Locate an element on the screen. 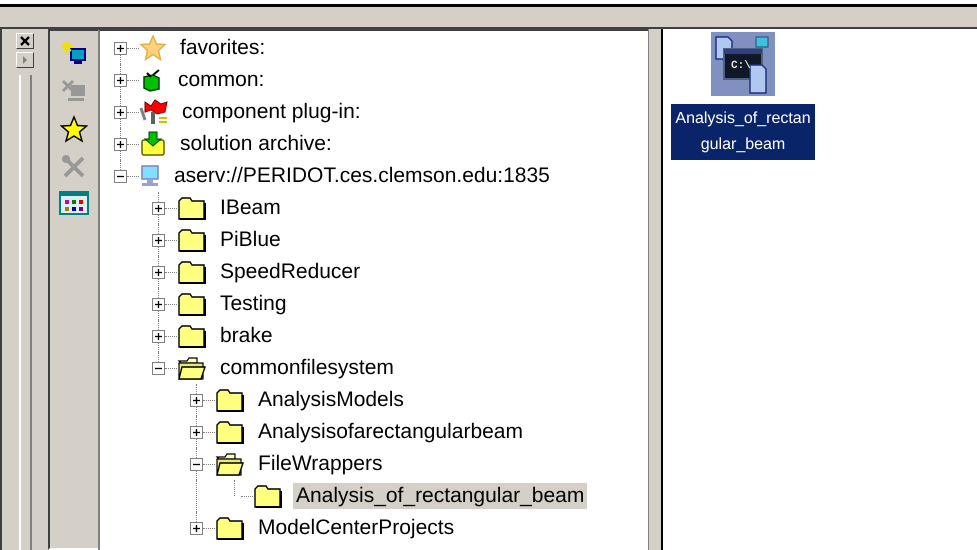  computer-sparkle-icon is located at coordinates (74, 53).